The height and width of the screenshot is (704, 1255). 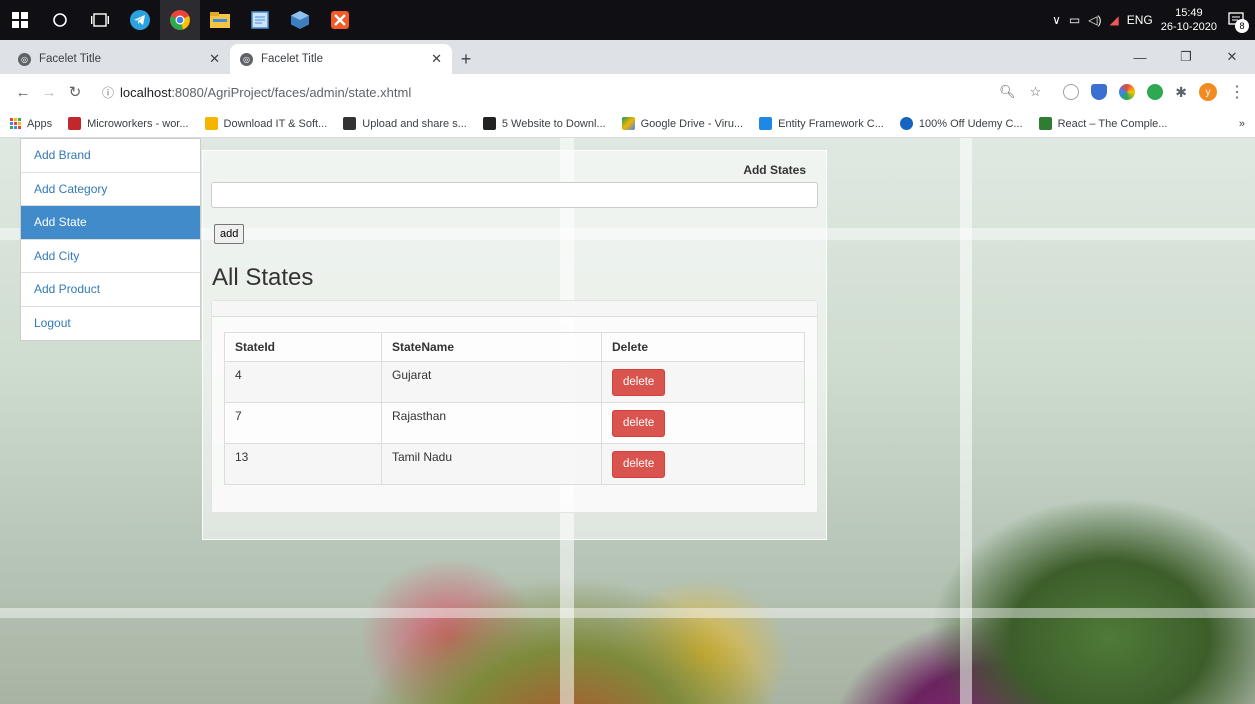 I want to click on state-name-input, so click(x=514, y=195).